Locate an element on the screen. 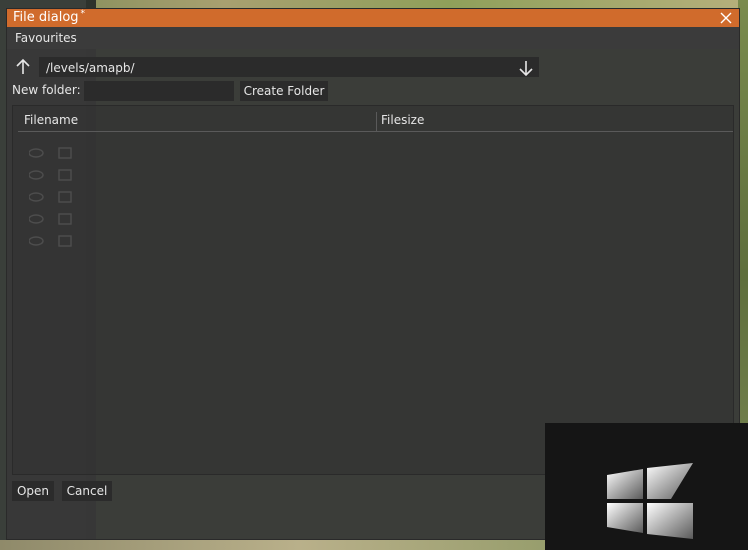  dialog-title: File dialog * is located at coordinates (49, 18).